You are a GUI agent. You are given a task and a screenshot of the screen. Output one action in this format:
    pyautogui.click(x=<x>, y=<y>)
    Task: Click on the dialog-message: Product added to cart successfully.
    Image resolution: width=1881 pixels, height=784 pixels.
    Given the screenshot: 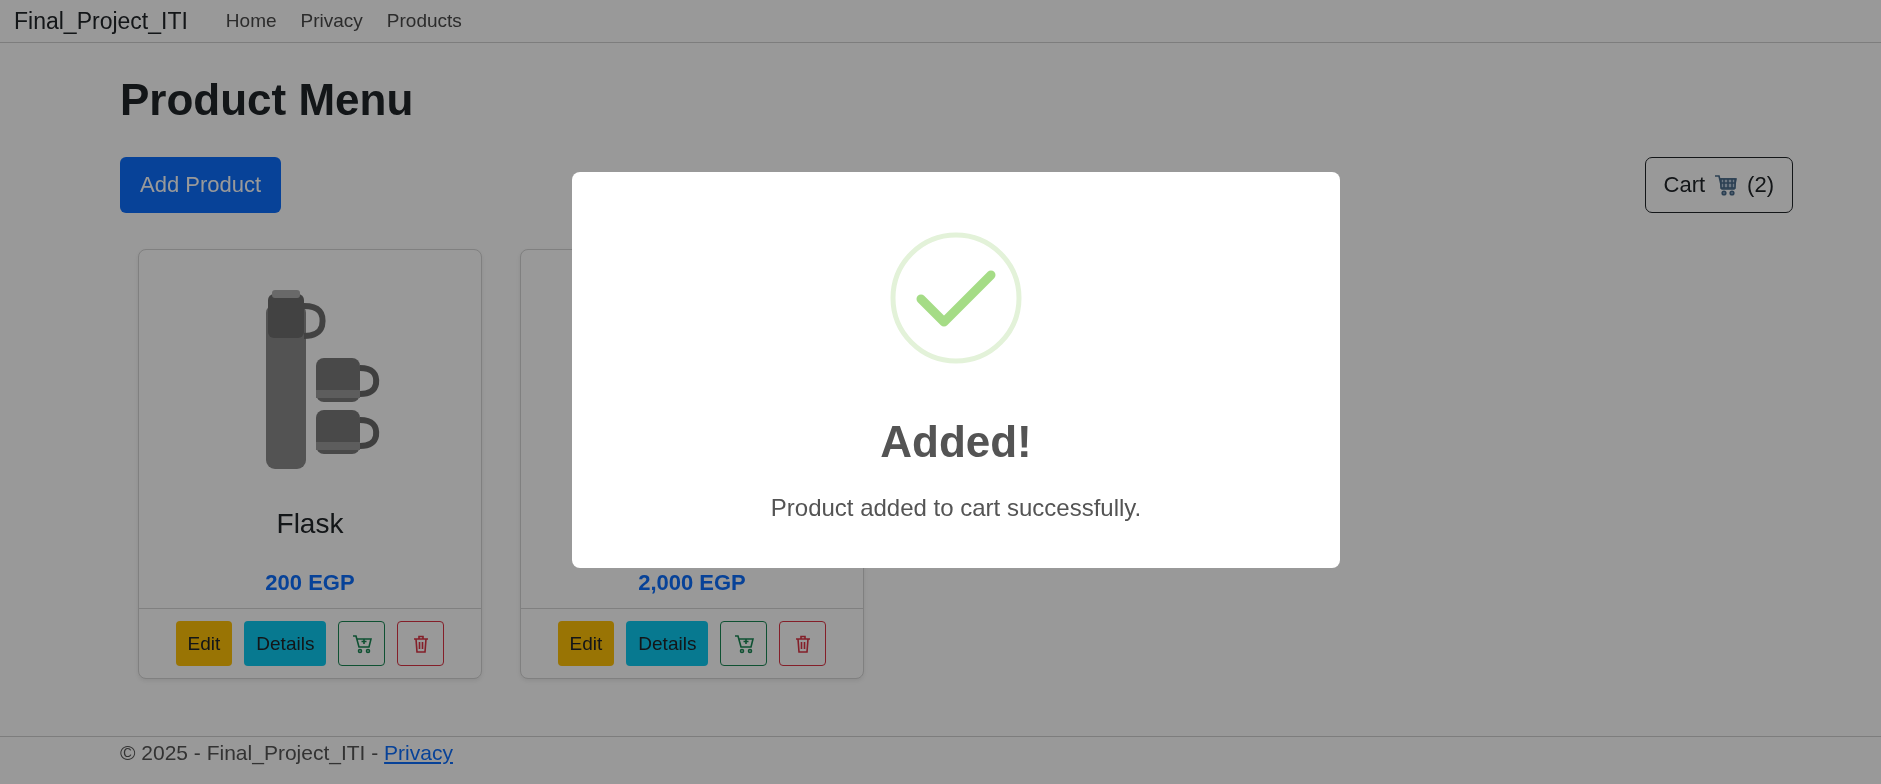 What is the action you would take?
    pyautogui.click(x=956, y=508)
    